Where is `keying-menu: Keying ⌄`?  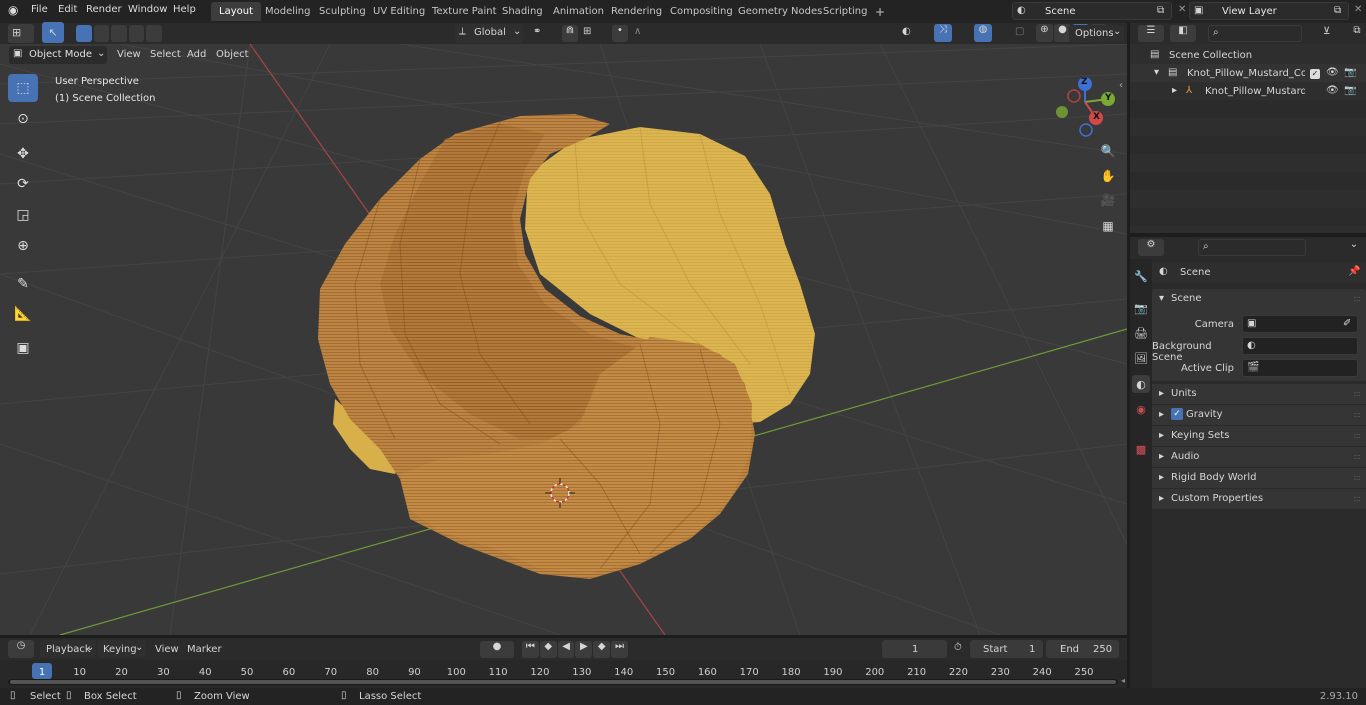
keying-menu: Keying ⌄ is located at coordinates (122, 649).